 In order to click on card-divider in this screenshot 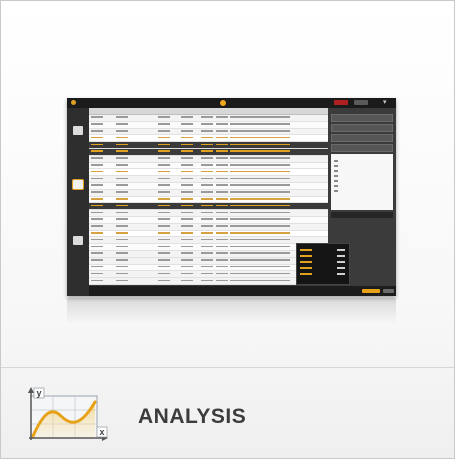, I will do `click(227, 367)`.